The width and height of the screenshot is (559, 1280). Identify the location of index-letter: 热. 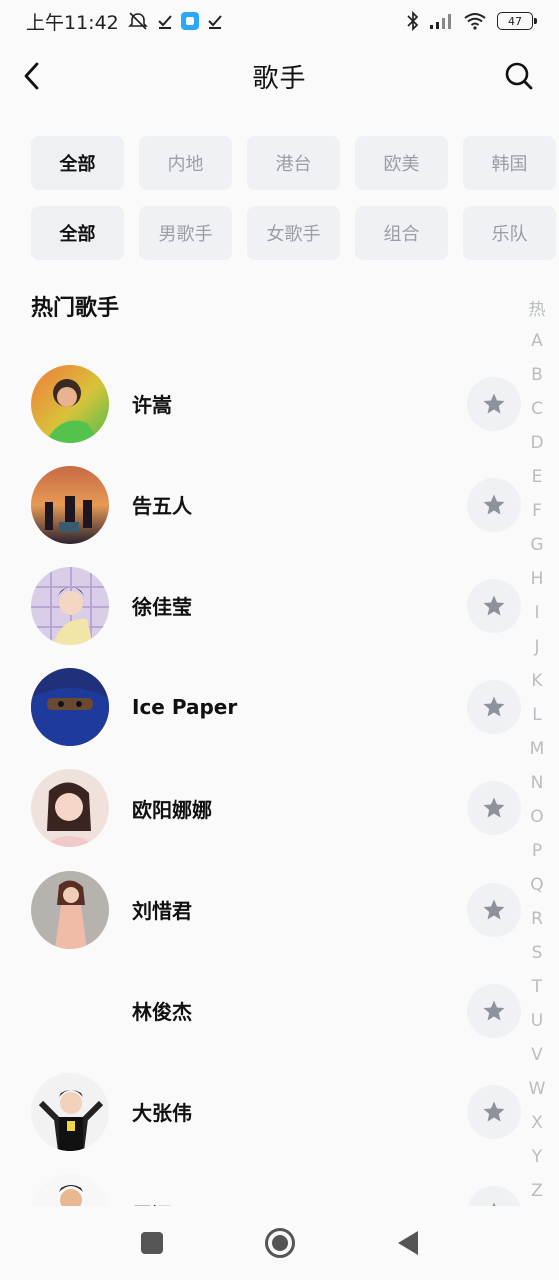
(537, 307).